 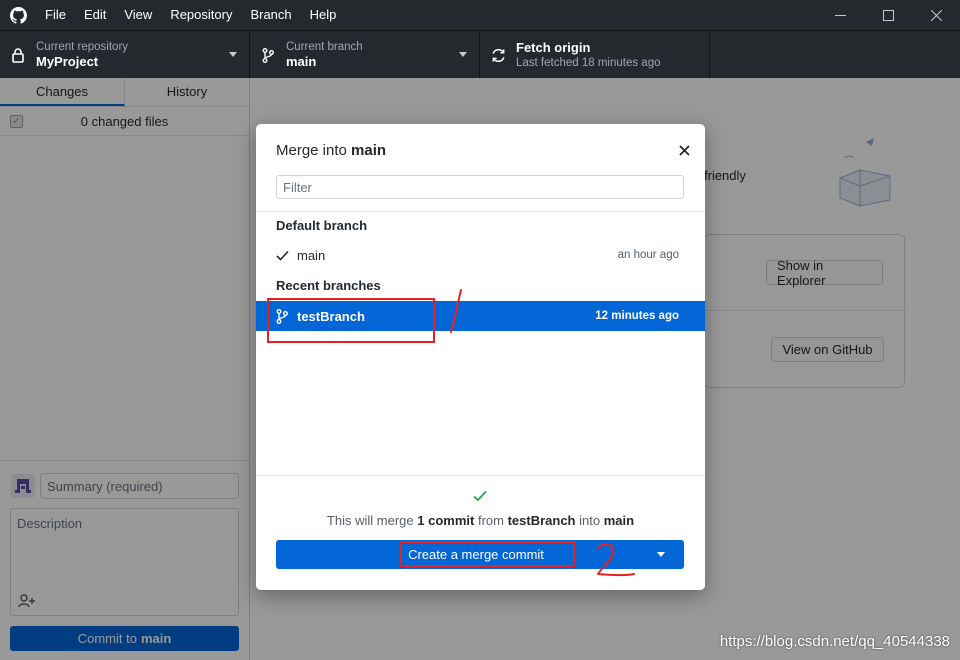 What do you see at coordinates (369, 150) in the screenshot?
I see `dialog-title-branch: main` at bounding box center [369, 150].